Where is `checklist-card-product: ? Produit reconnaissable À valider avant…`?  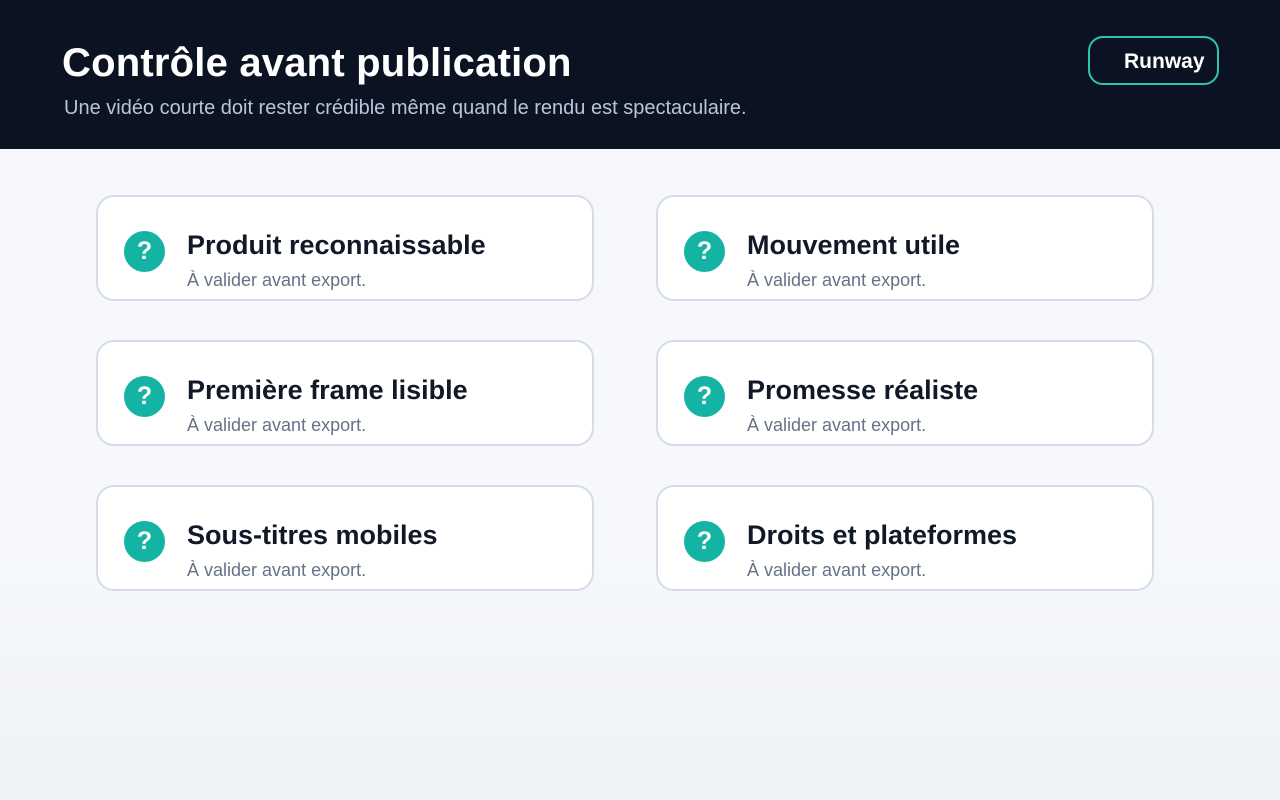
checklist-card-product: ? Produit reconnaissable À valider avant… is located at coordinates (345, 248).